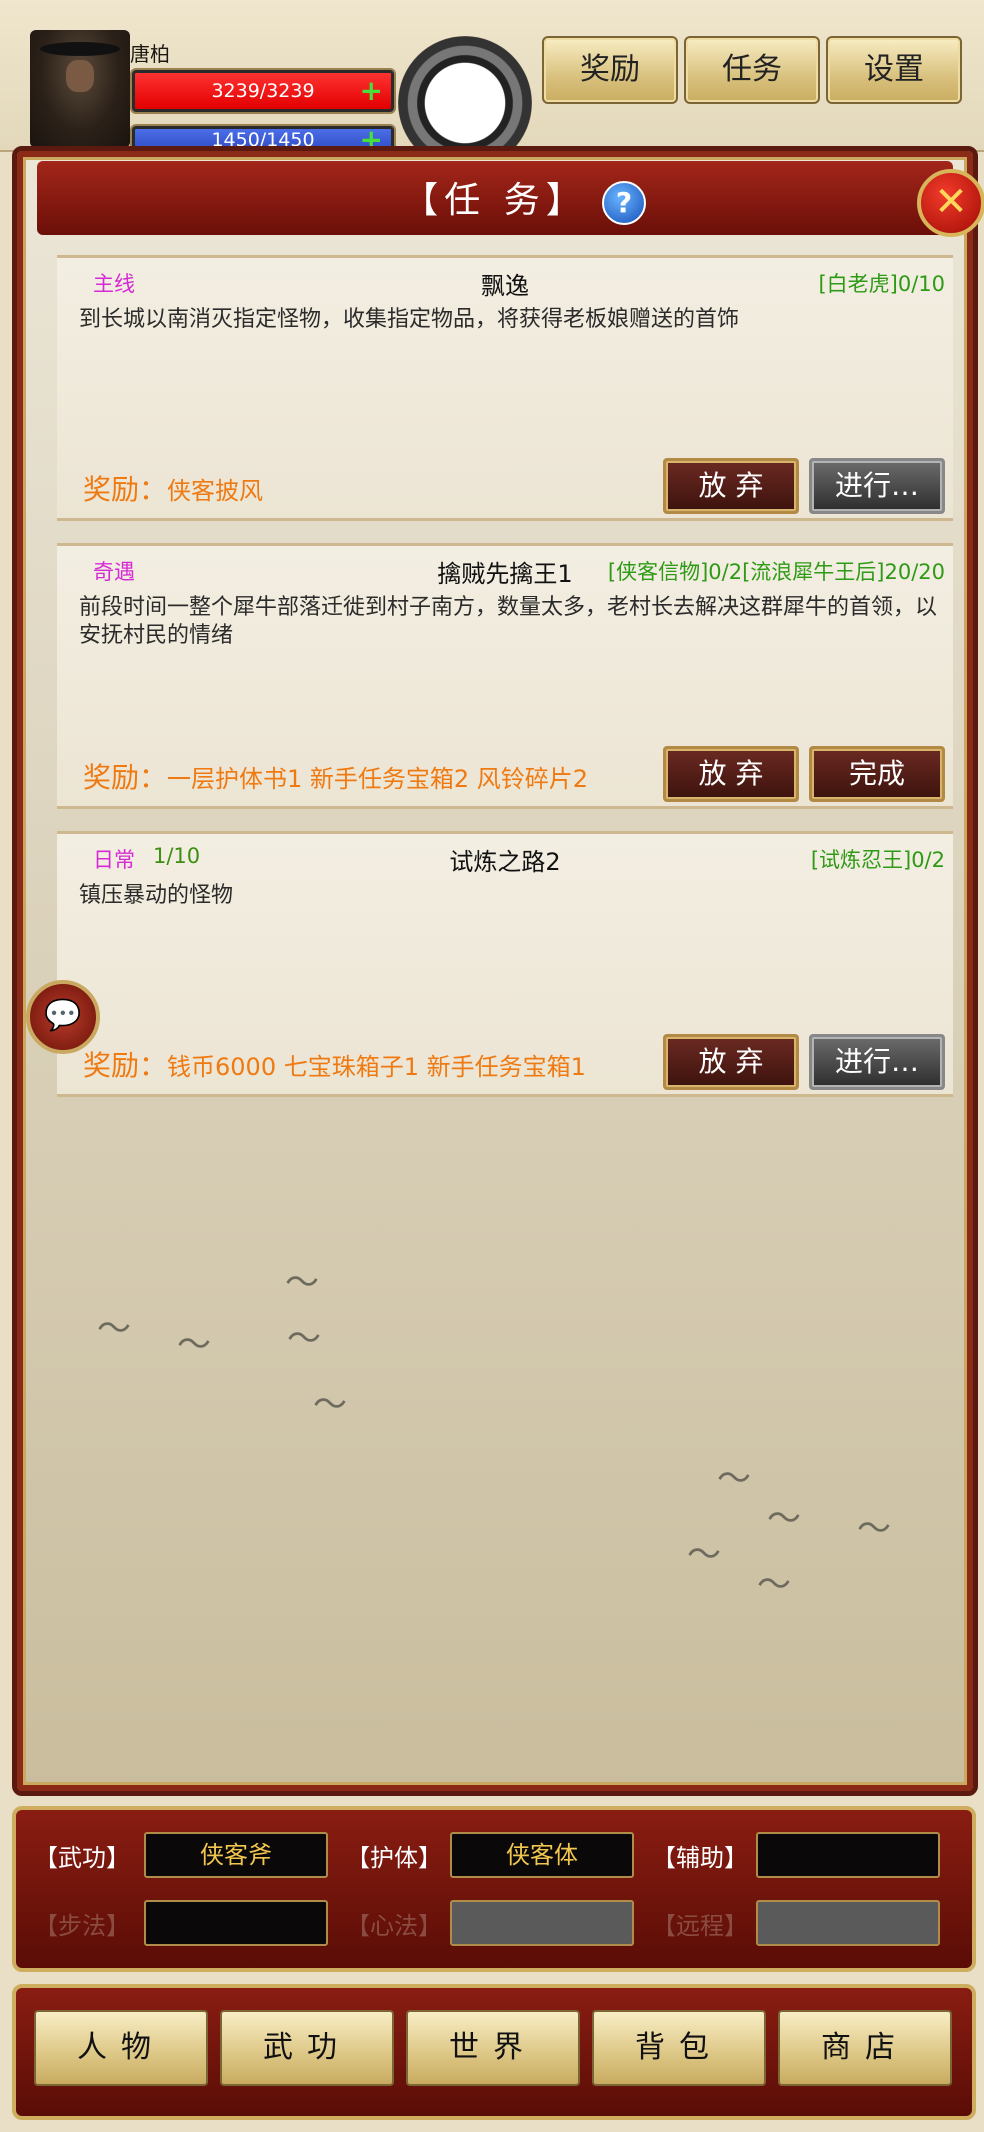 This screenshot has width=984, height=2132. Describe the element at coordinates (409, 319) in the screenshot. I see `quest-description: 到长城以南消灭指定怪物，收集指定物品，将获得老板娘赠送的首饰` at that location.